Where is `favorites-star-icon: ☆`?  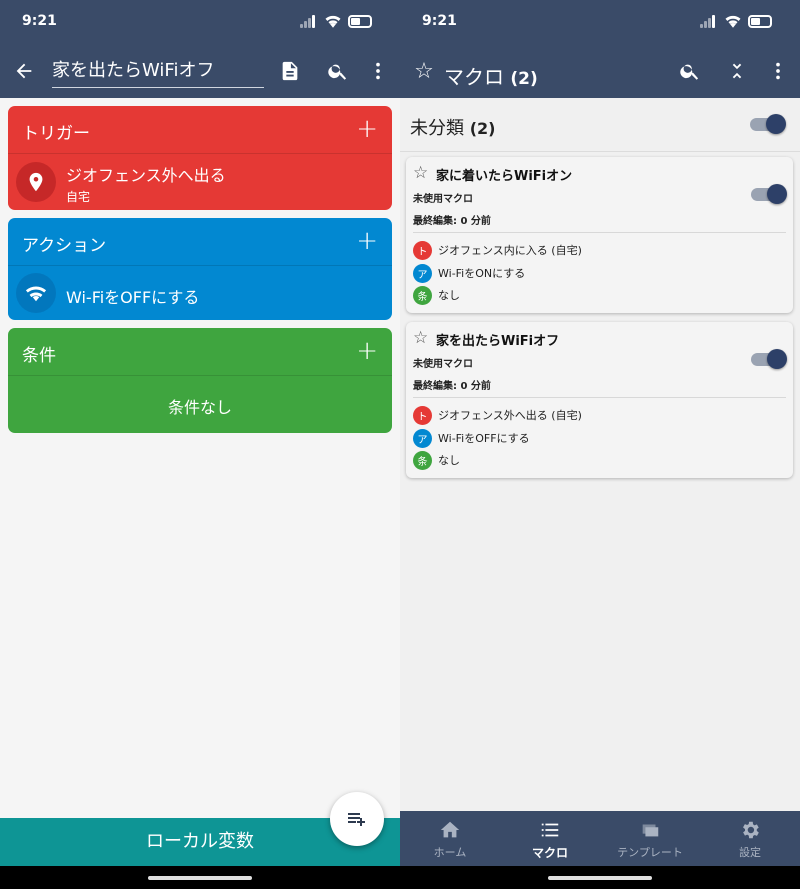
favorites-star-icon: ☆ is located at coordinates (424, 71).